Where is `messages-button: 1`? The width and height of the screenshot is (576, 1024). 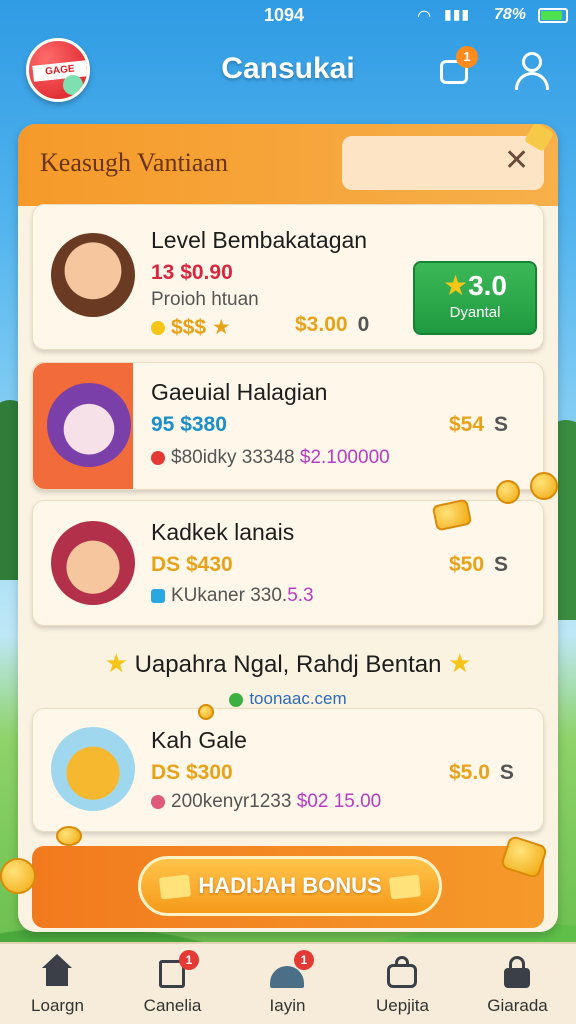
messages-button: 1 is located at coordinates (457, 67).